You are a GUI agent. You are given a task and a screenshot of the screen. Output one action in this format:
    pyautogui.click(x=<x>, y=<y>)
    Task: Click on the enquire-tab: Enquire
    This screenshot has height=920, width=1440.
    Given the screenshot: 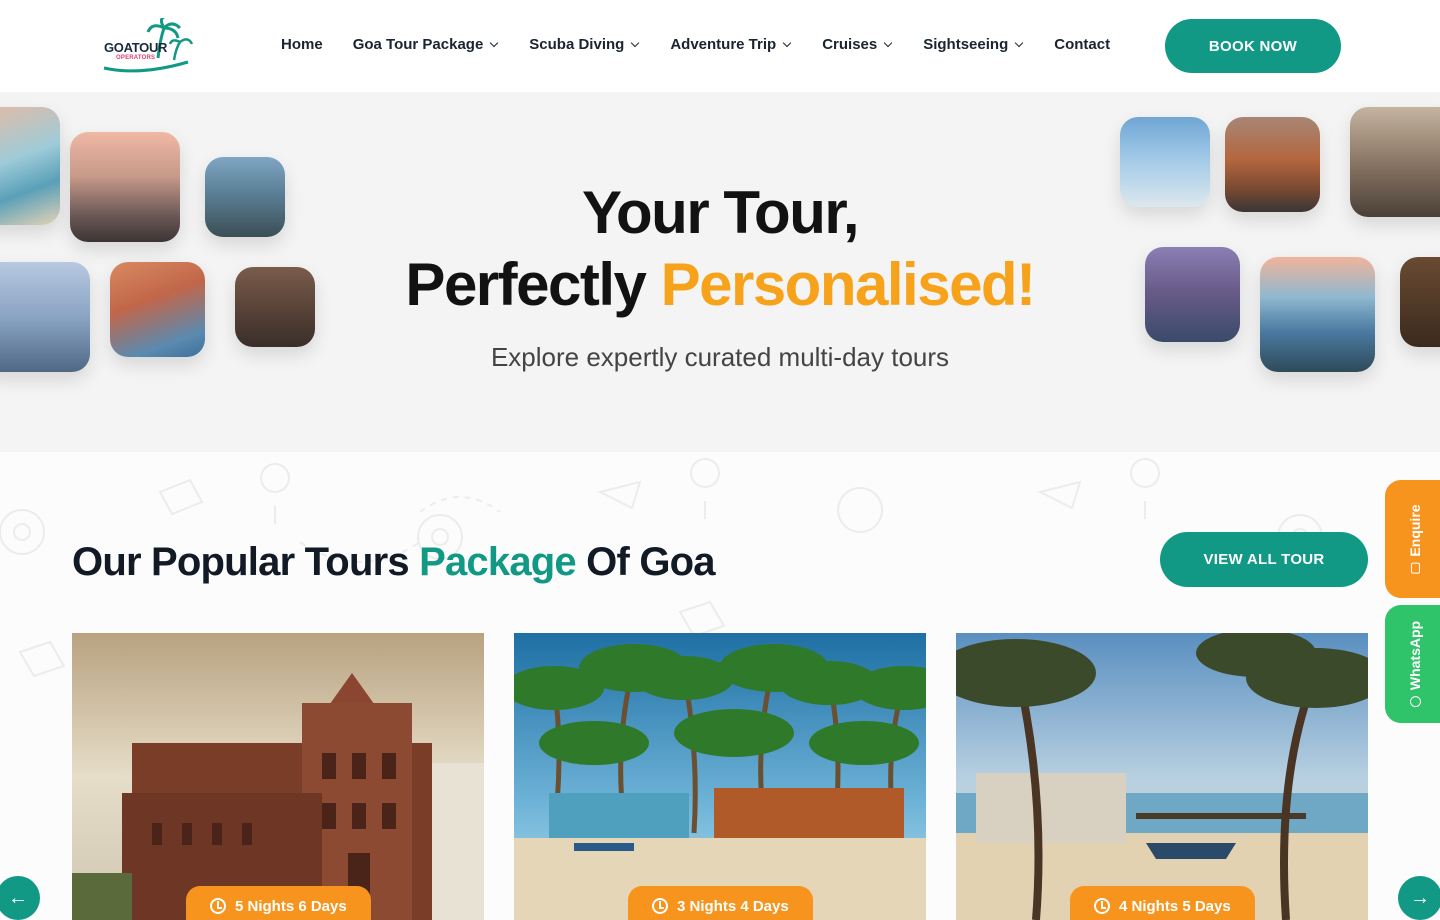 What is the action you would take?
    pyautogui.click(x=1412, y=539)
    